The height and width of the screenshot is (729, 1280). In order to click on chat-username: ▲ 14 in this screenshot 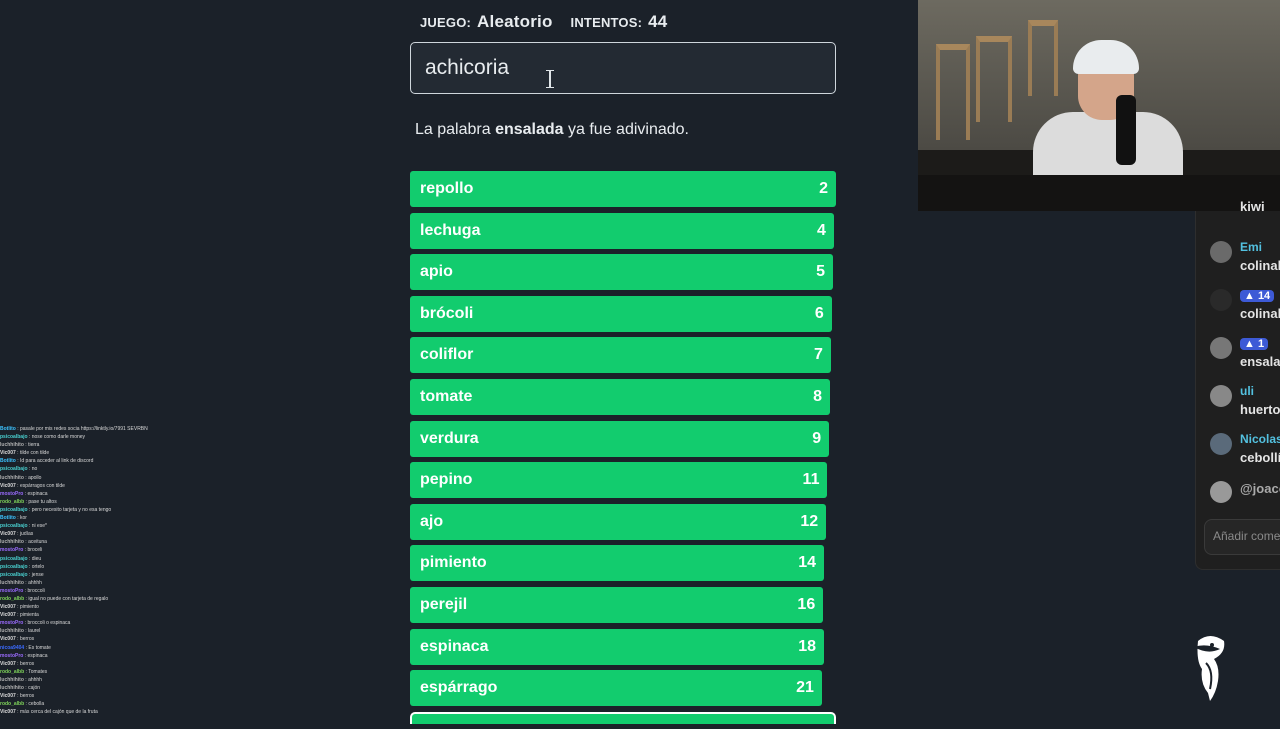, I will do `click(1257, 295)`.